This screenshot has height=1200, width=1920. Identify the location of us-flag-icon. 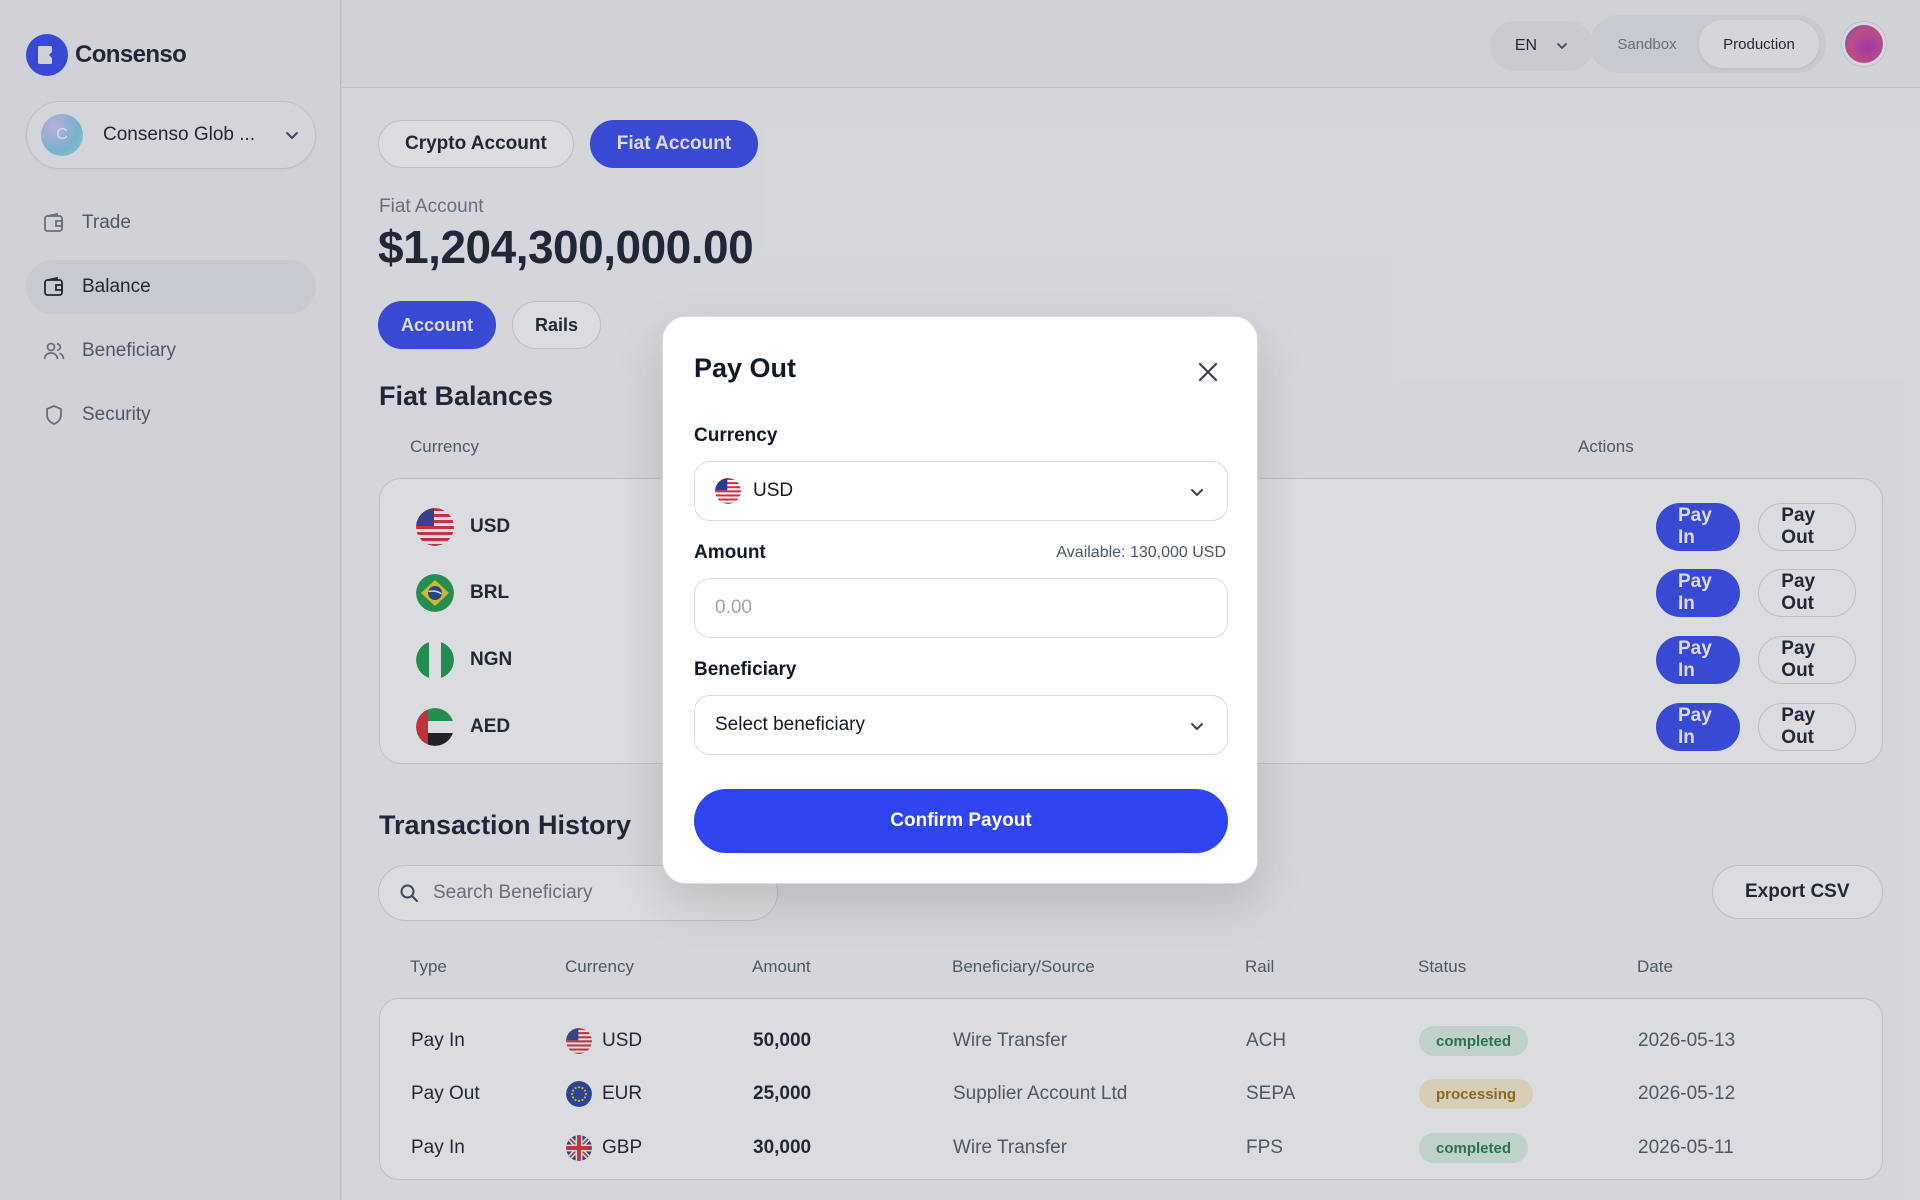
(728, 491).